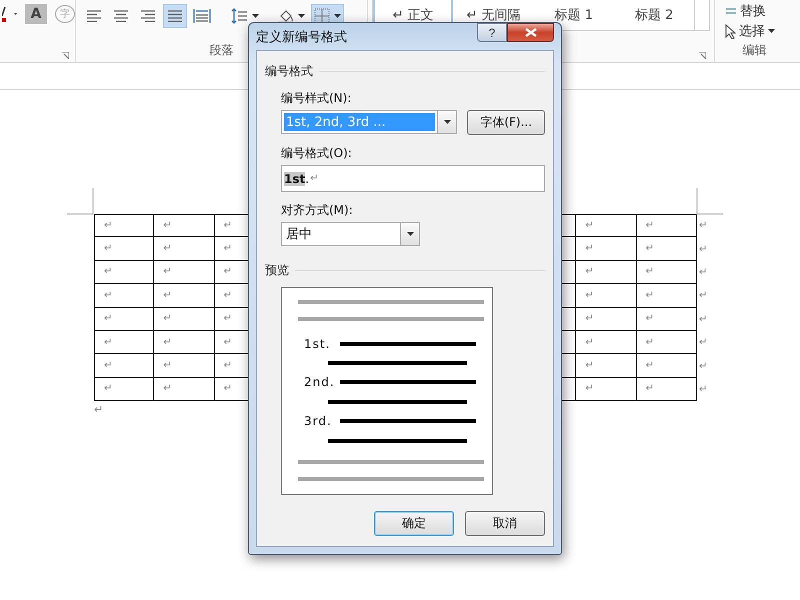 The height and width of the screenshot is (600, 800). Describe the element at coordinates (730, 31) in the screenshot. I see `cursor-arrow-icon` at that location.